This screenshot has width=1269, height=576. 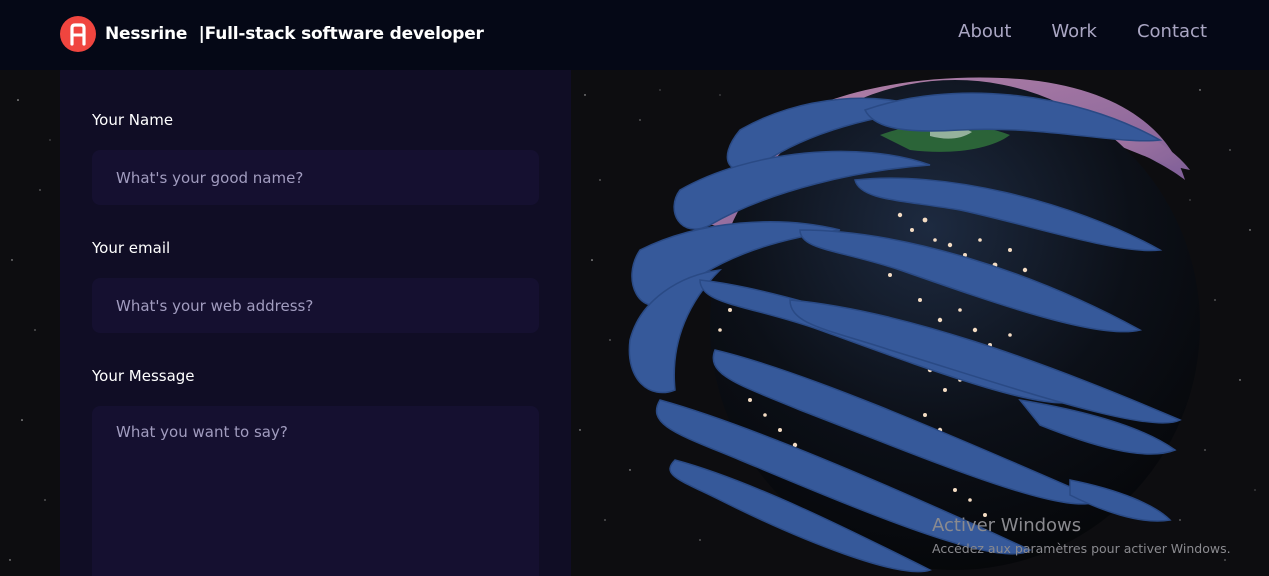 What do you see at coordinates (1074, 31) in the screenshot?
I see `nav-link-work: Work` at bounding box center [1074, 31].